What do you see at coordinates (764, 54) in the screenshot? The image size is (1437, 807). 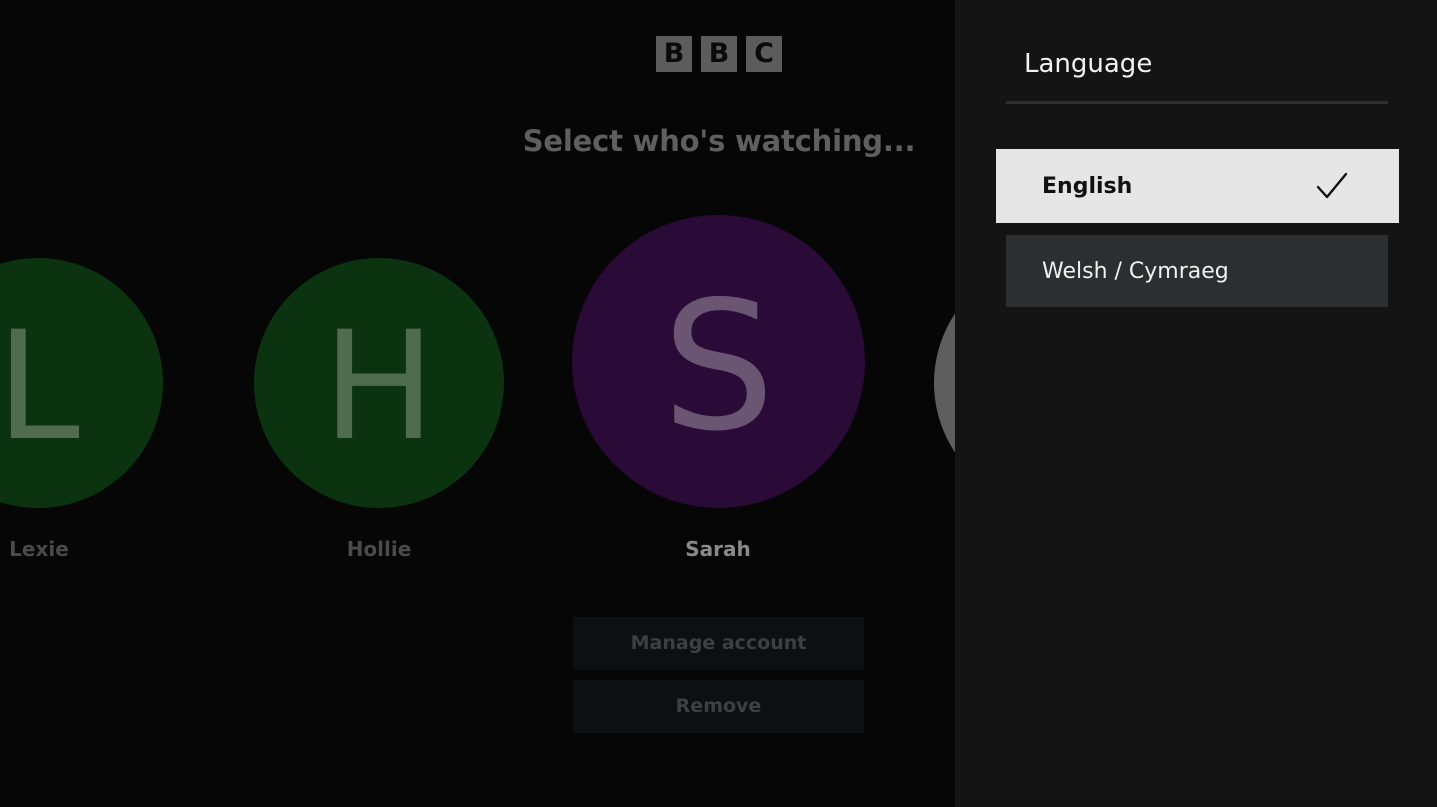 I see `logo-letter: C` at bounding box center [764, 54].